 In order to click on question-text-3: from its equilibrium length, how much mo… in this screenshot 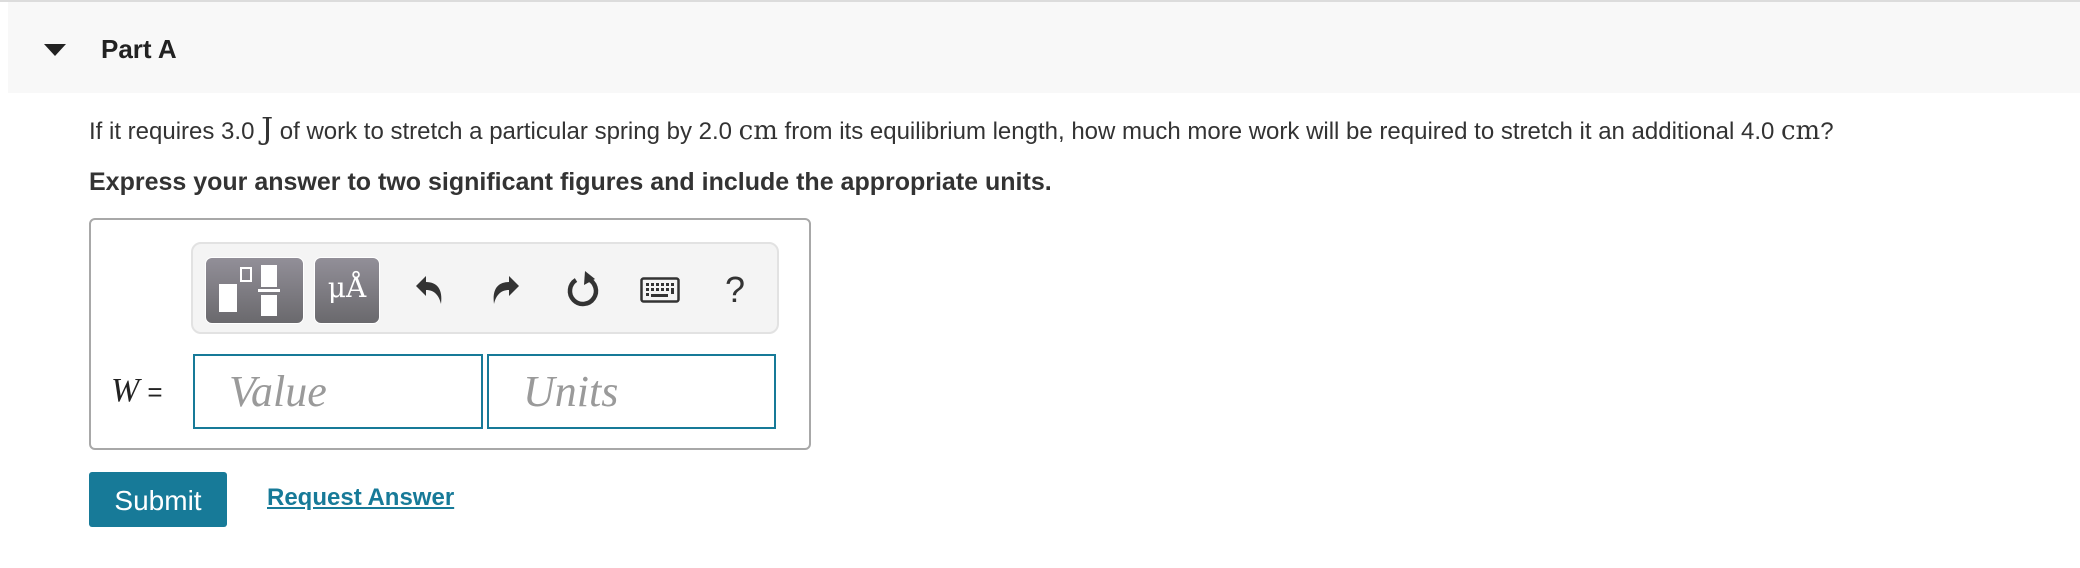, I will do `click(1279, 131)`.